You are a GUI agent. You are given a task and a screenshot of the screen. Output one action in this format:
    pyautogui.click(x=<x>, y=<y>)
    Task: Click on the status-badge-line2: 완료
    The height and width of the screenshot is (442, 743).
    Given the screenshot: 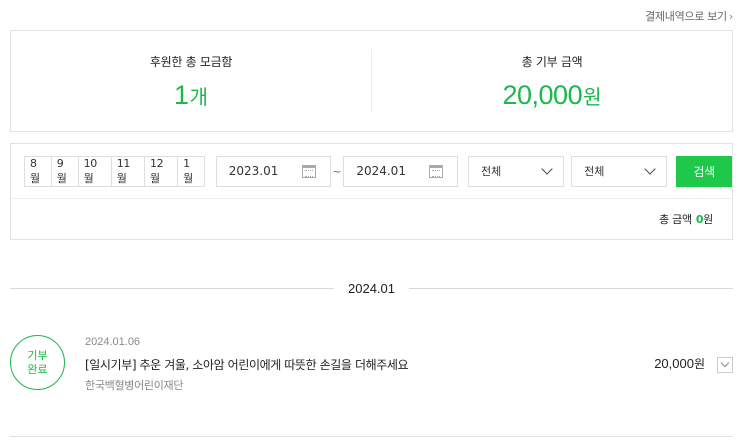 What is the action you would take?
    pyautogui.click(x=37, y=369)
    